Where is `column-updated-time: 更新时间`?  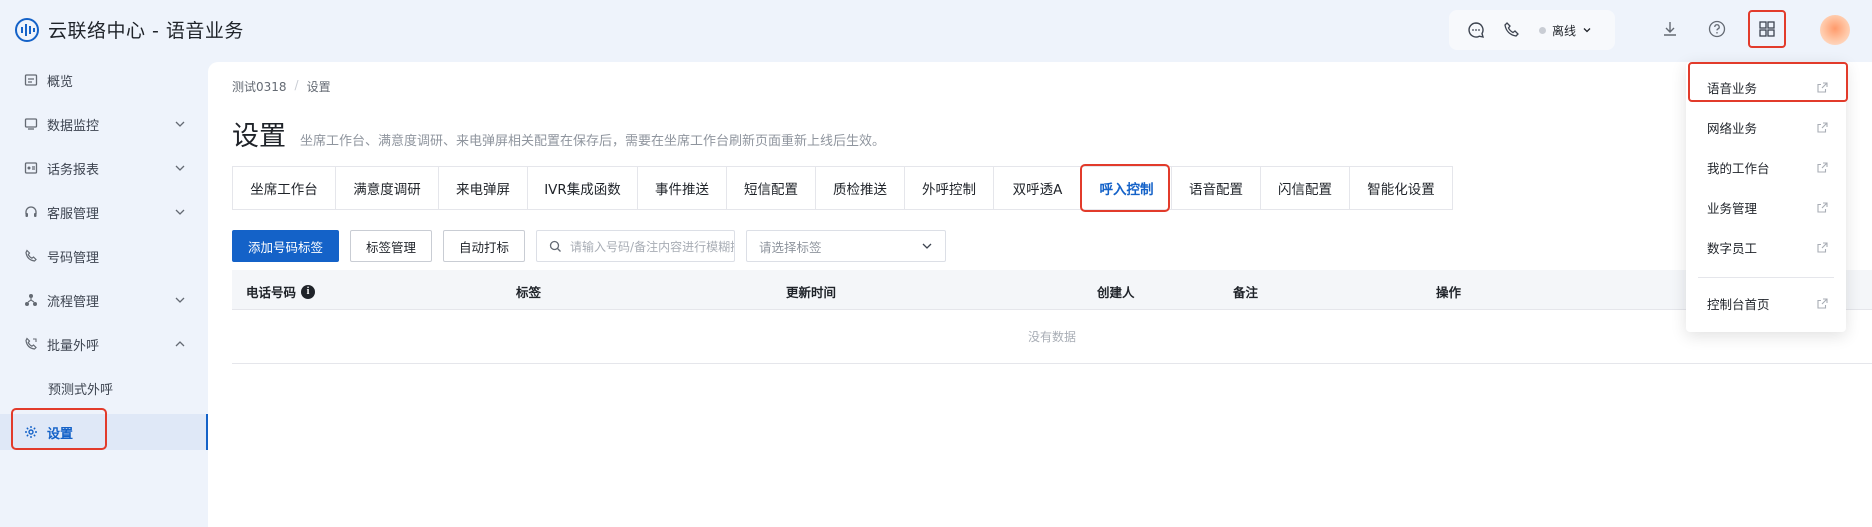
column-updated-time: 更新时间 is located at coordinates (811, 292).